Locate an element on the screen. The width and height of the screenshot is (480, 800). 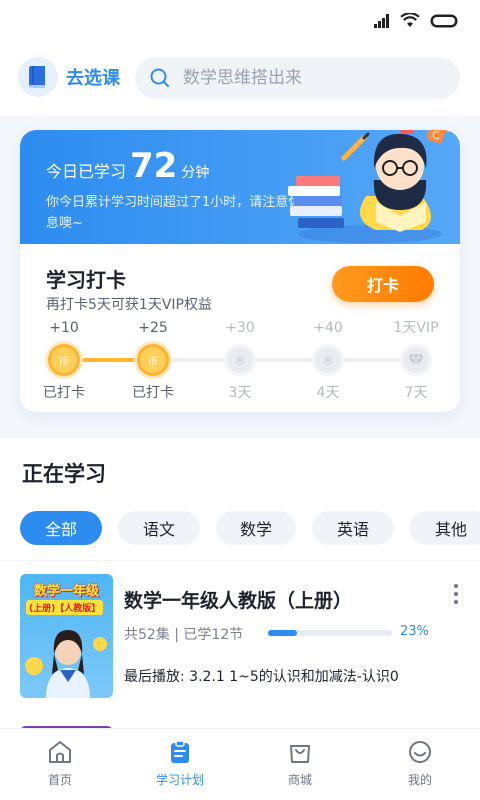
divider is located at coordinates (240, 560).